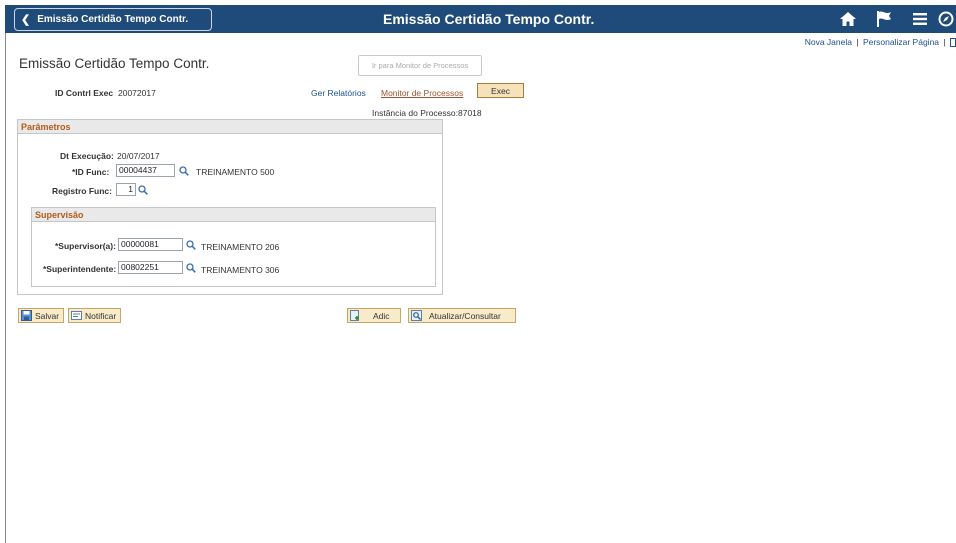 The width and height of the screenshot is (956, 543). What do you see at coordinates (354, 315) in the screenshot?
I see `add-icon` at bounding box center [354, 315].